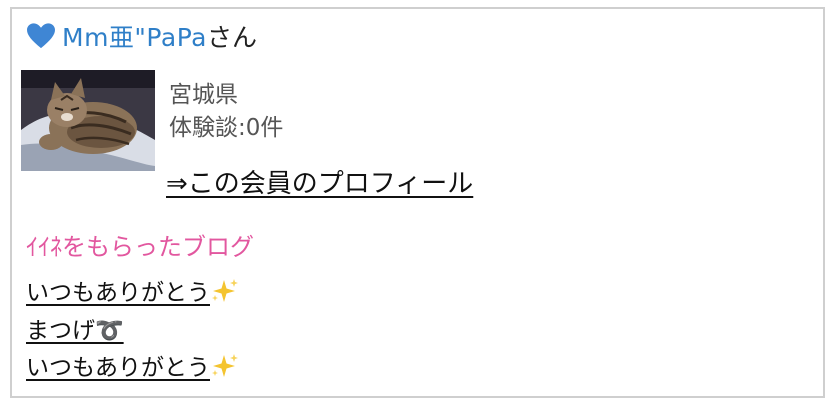 The width and height of the screenshot is (840, 405). What do you see at coordinates (319, 181) in the screenshot?
I see `profile-link: ⇒この会員のプロフィール` at bounding box center [319, 181].